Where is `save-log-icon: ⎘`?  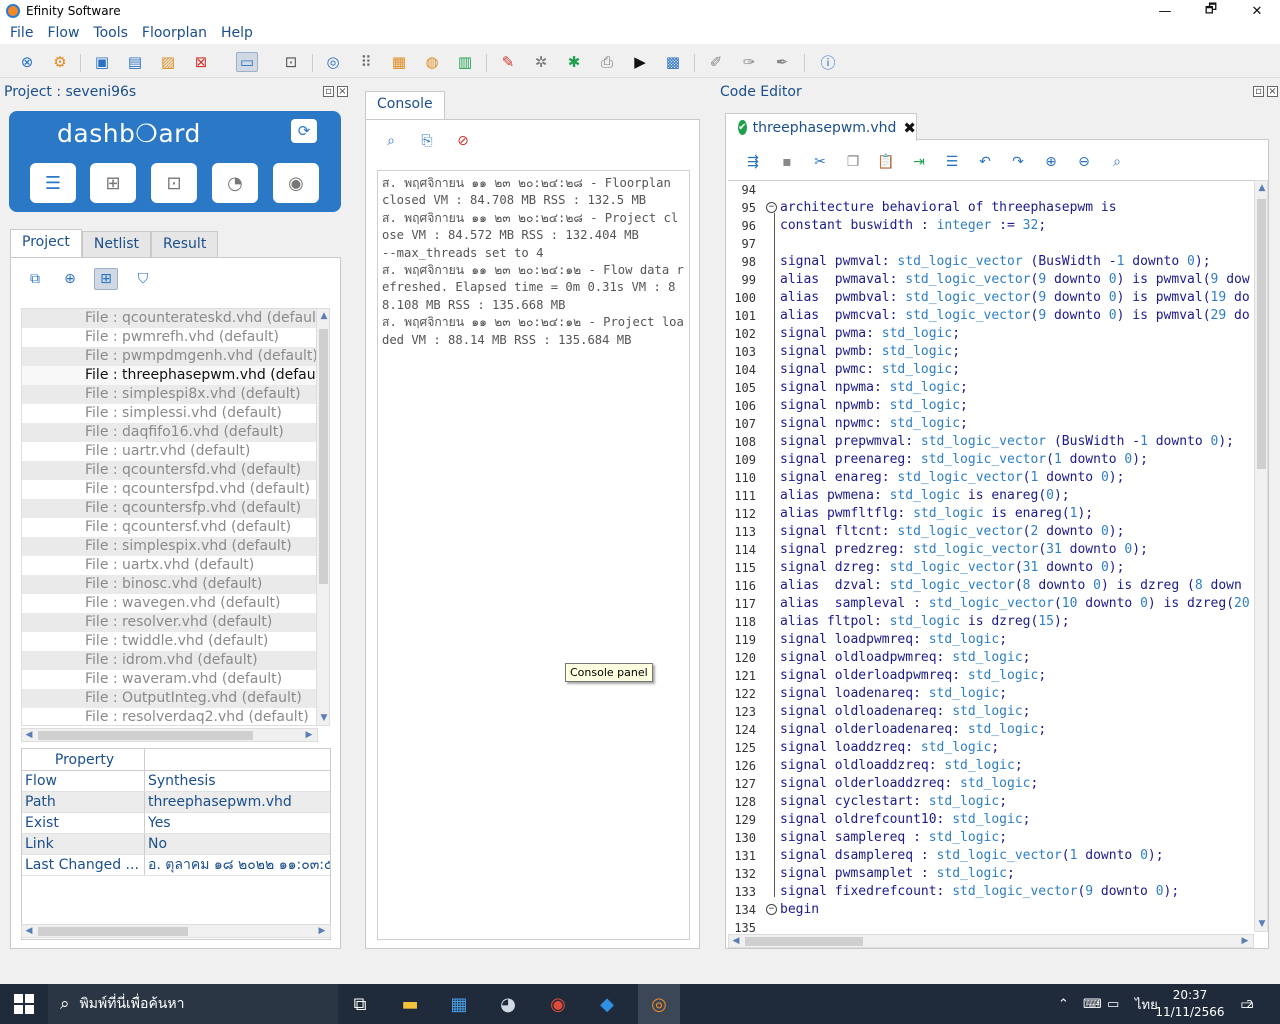
save-log-icon: ⎘ is located at coordinates (427, 141).